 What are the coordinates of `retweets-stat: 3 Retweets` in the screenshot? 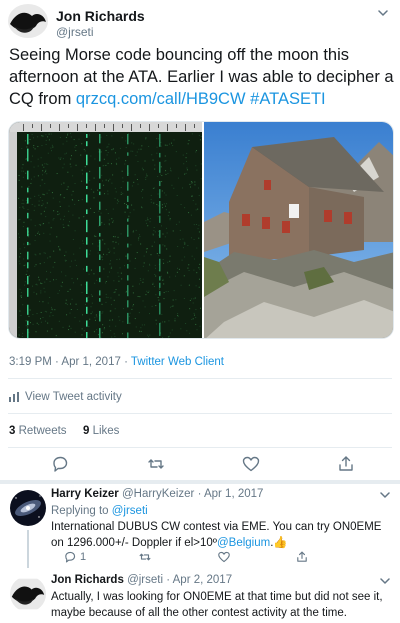 It's located at (38, 431).